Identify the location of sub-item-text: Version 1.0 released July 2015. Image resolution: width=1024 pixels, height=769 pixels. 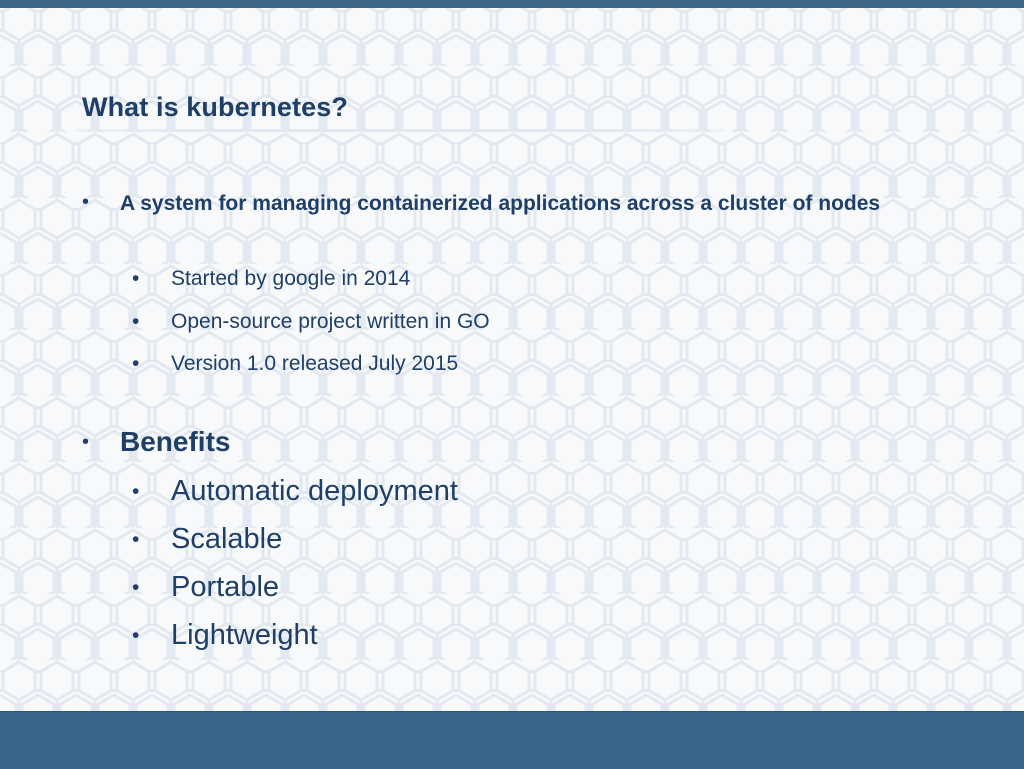
(315, 363).